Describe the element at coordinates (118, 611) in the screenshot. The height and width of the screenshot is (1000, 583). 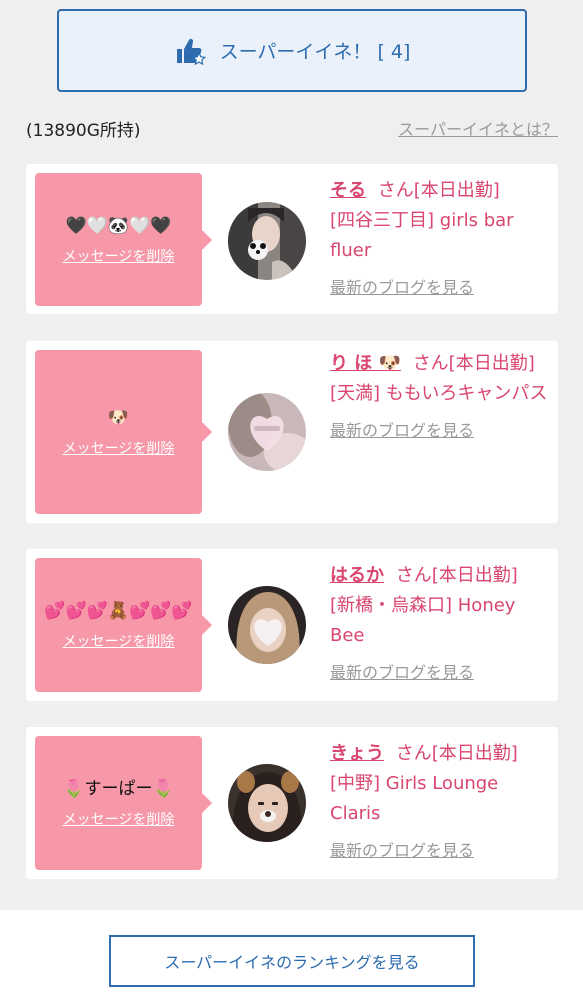
I see `message-text: 💕💕💕🧸💕💕💕` at that location.